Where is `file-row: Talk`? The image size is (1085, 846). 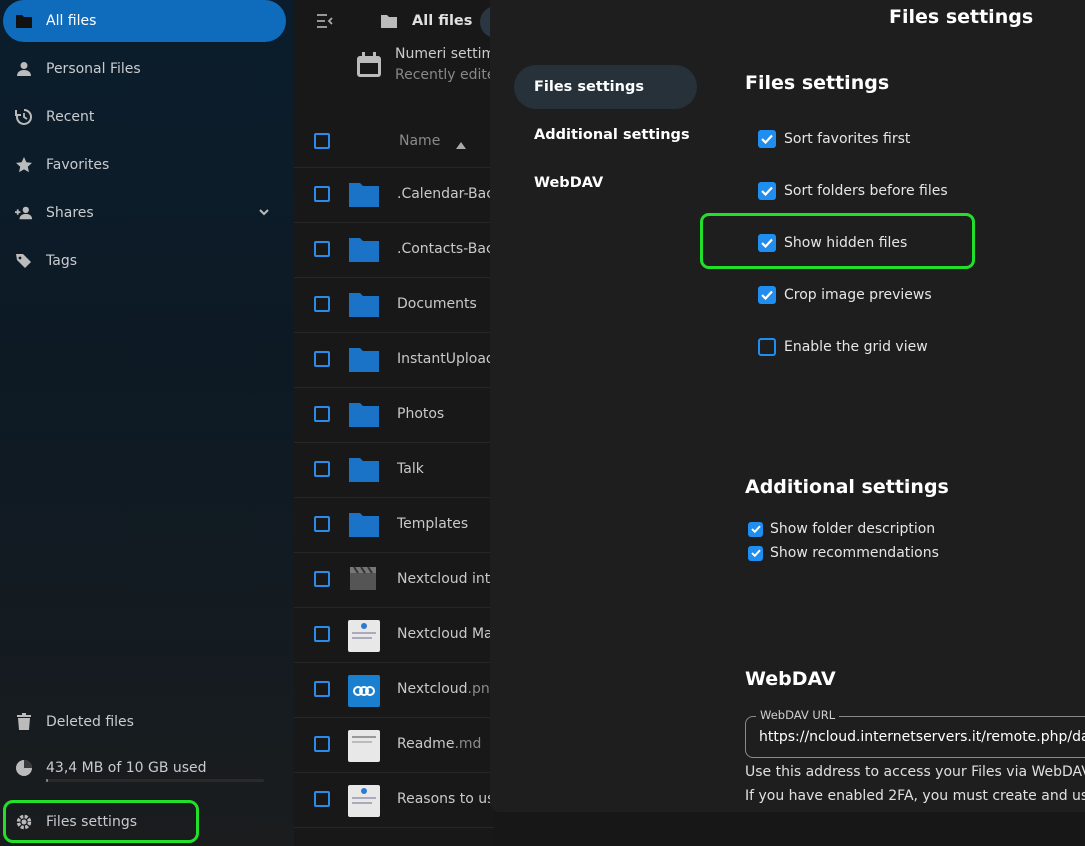 file-row: Talk is located at coordinates (394, 470).